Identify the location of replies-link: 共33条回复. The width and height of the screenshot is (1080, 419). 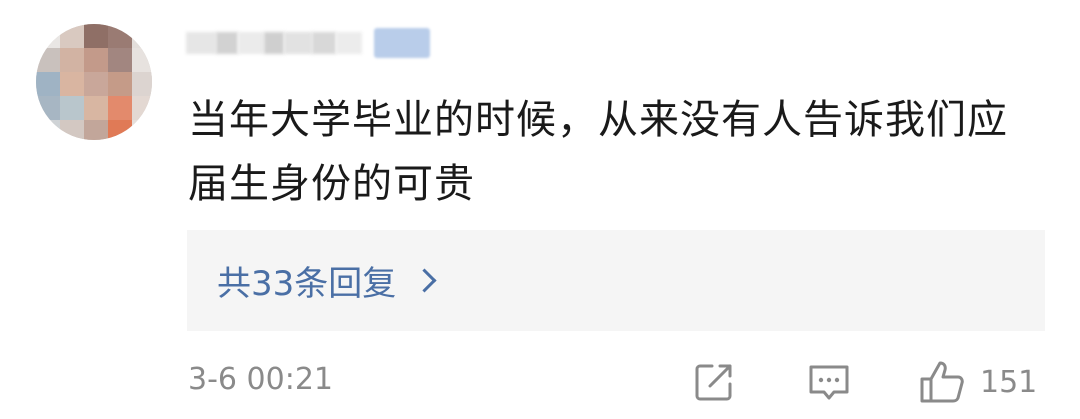
(327, 280).